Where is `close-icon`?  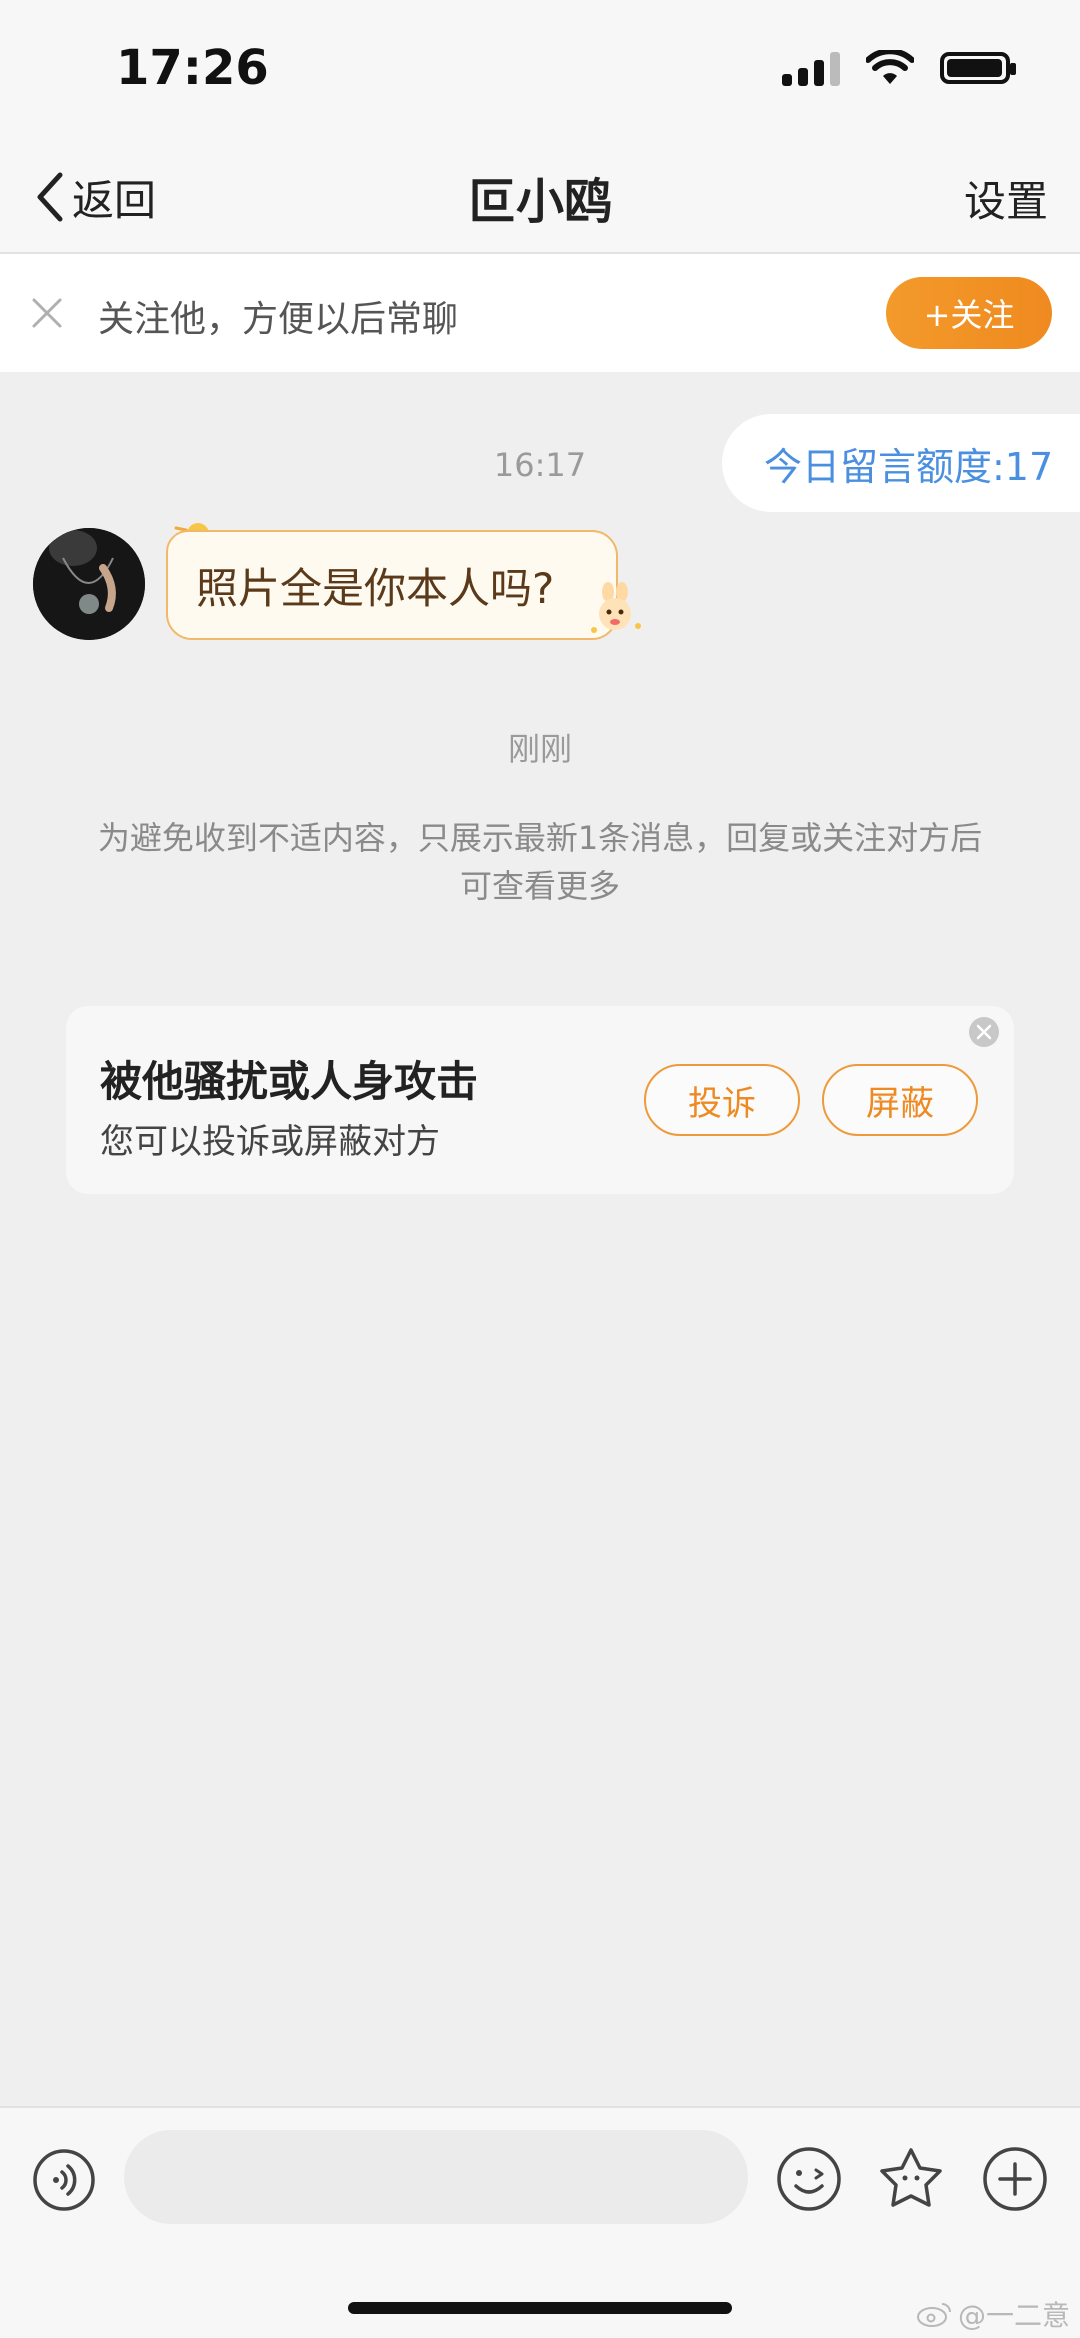
close-icon is located at coordinates (47, 313).